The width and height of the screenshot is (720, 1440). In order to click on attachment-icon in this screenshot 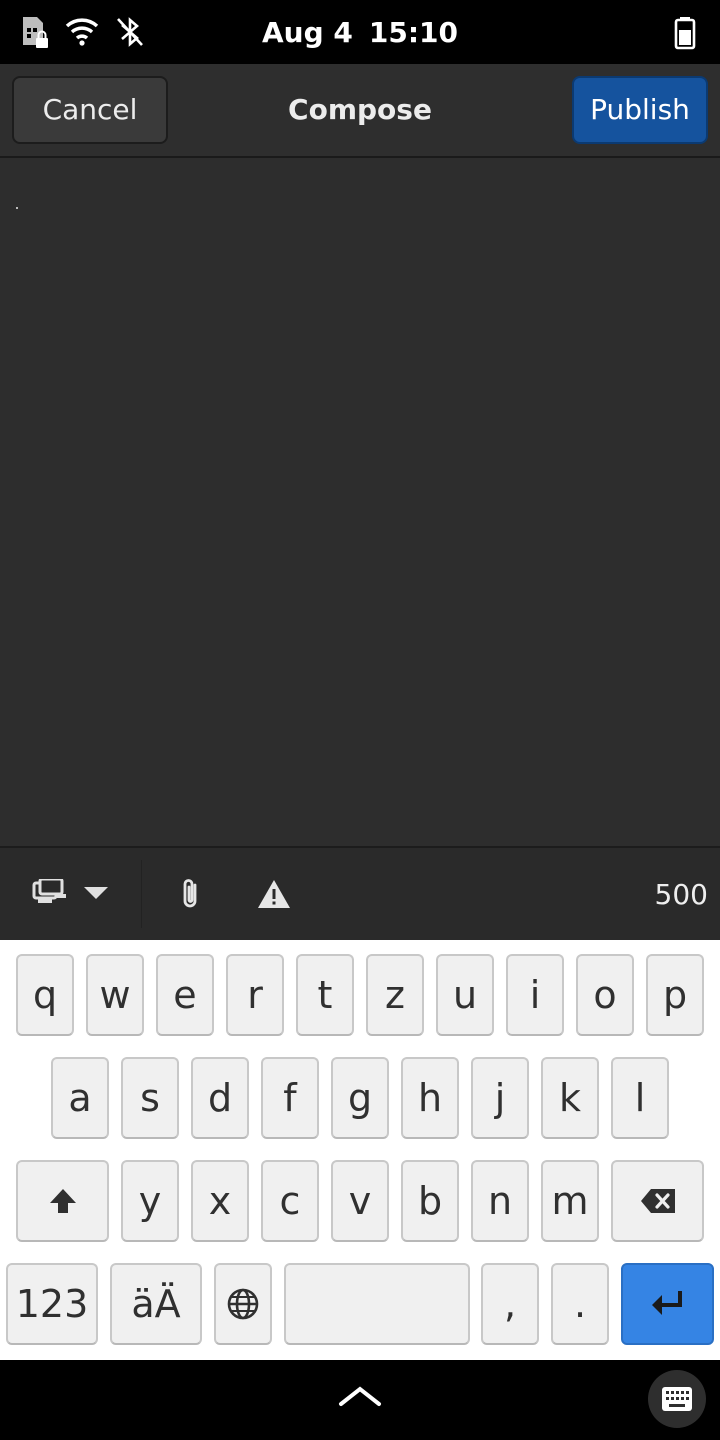, I will do `click(190, 894)`.